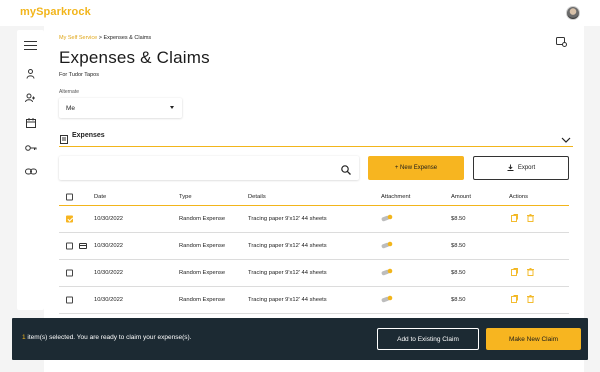 The width and height of the screenshot is (600, 372). I want to click on export-button: Export, so click(521, 168).